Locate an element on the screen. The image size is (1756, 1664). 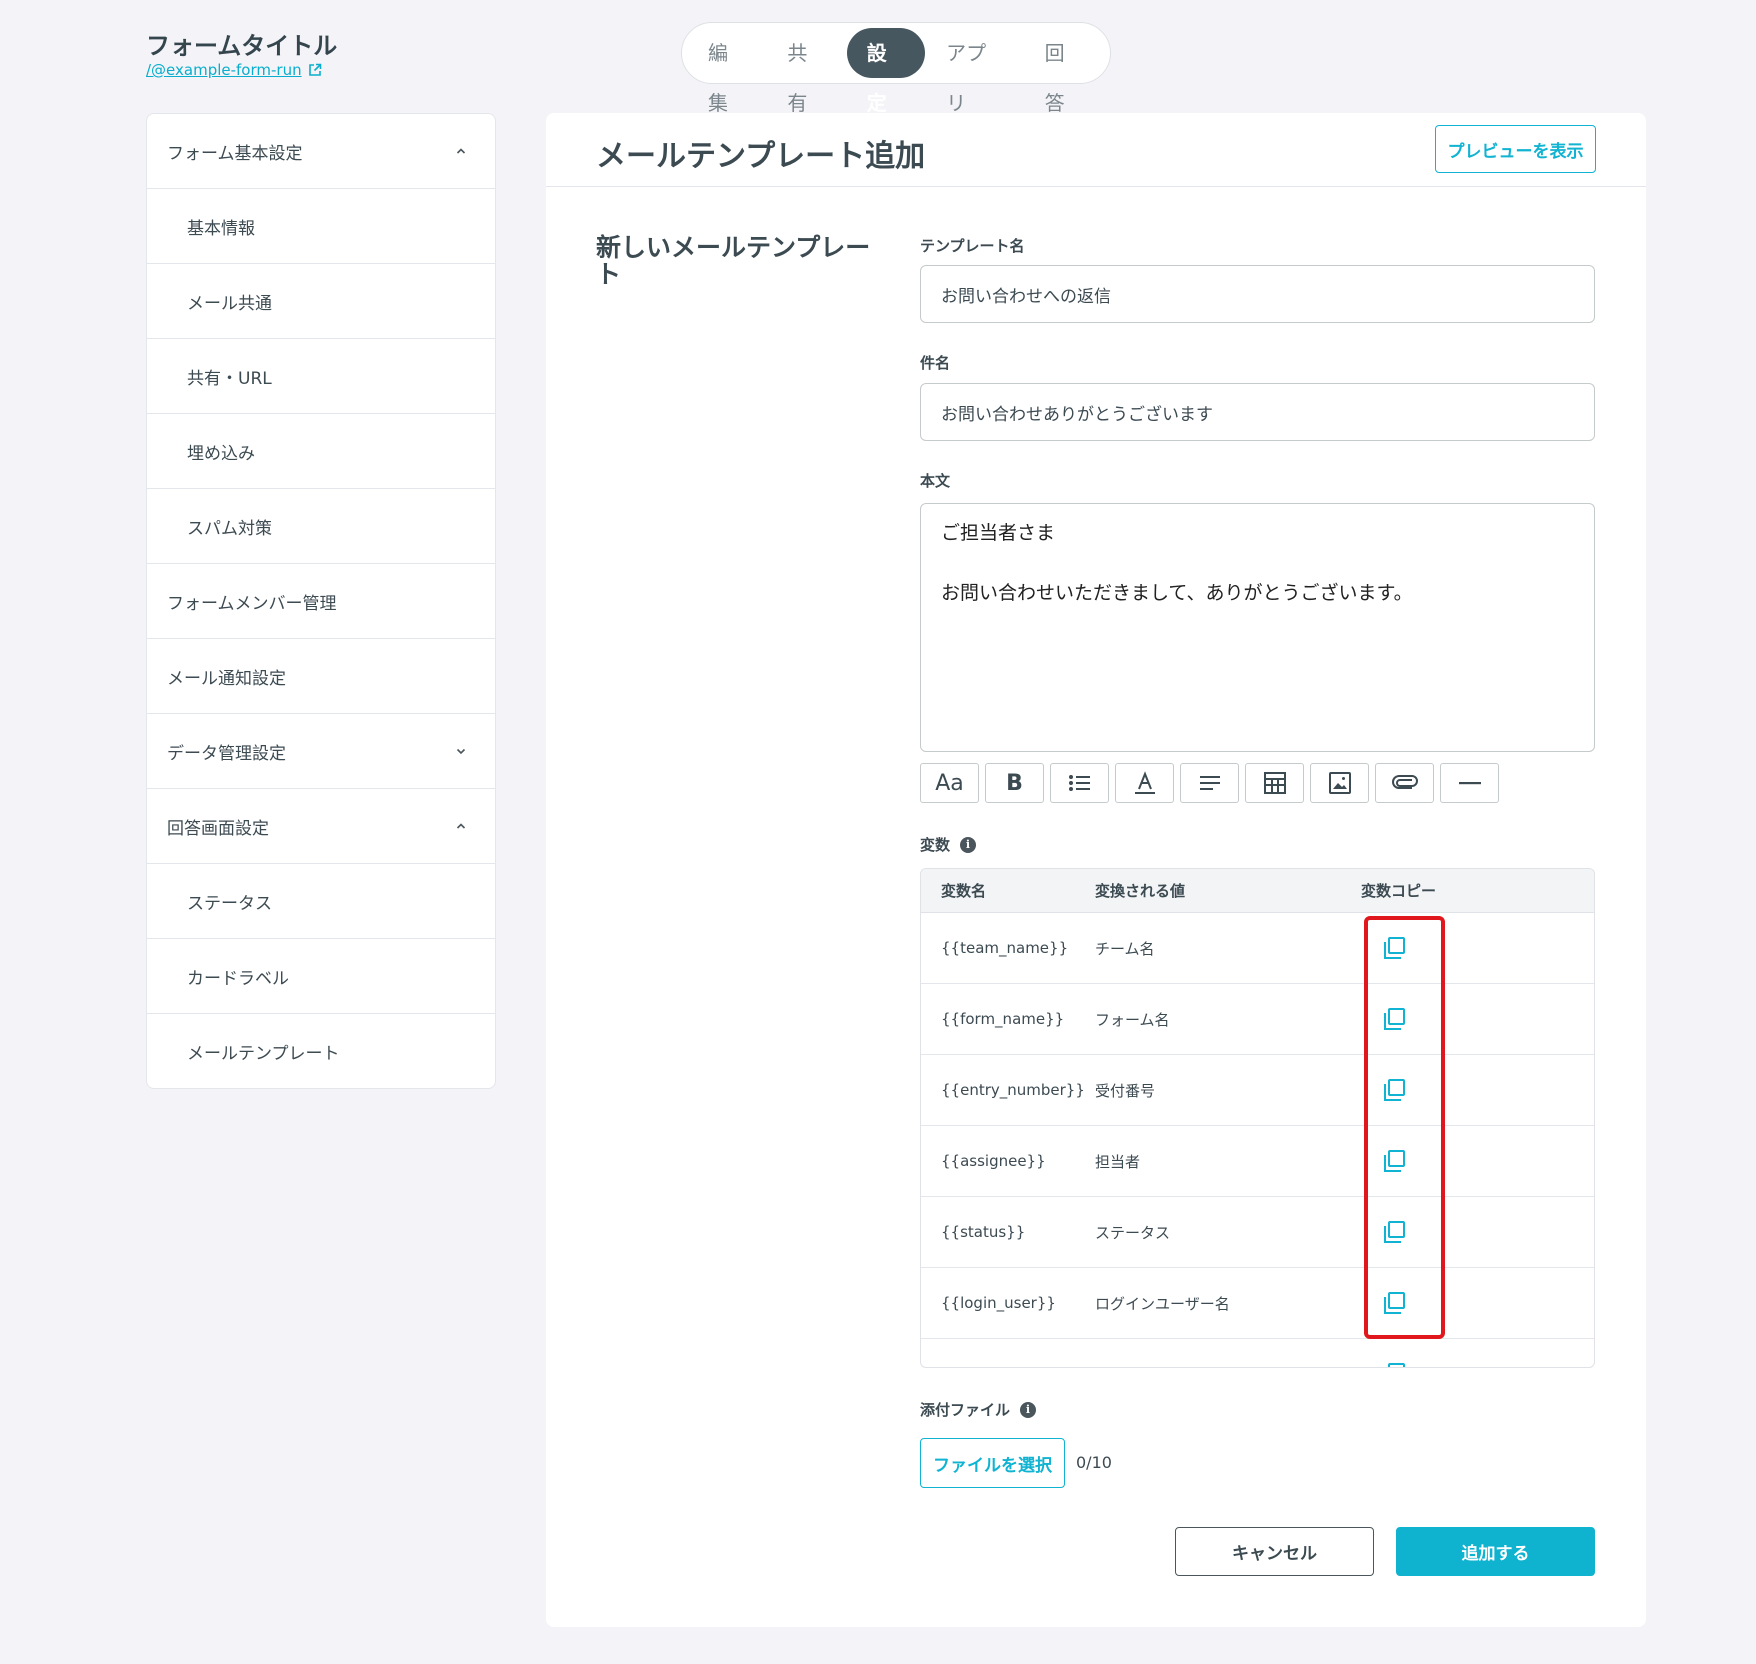
variables-label: 変数 i is located at coordinates (948, 844).